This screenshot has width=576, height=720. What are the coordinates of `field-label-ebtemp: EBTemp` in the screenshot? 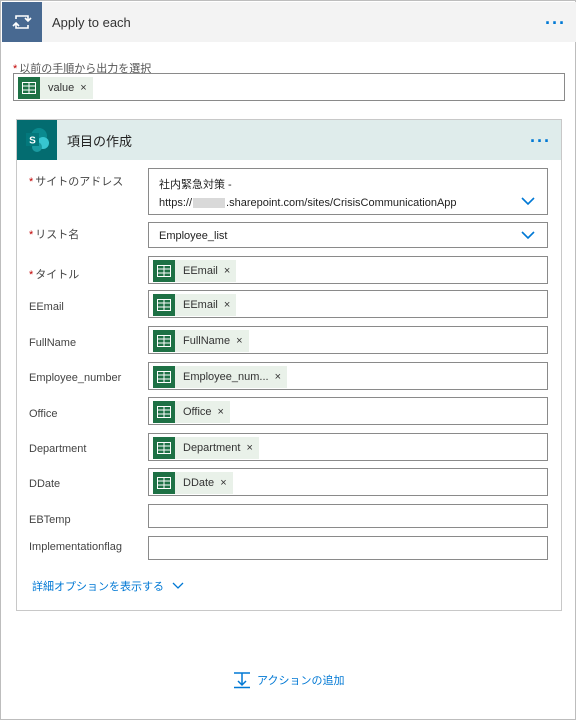 It's located at (50, 520).